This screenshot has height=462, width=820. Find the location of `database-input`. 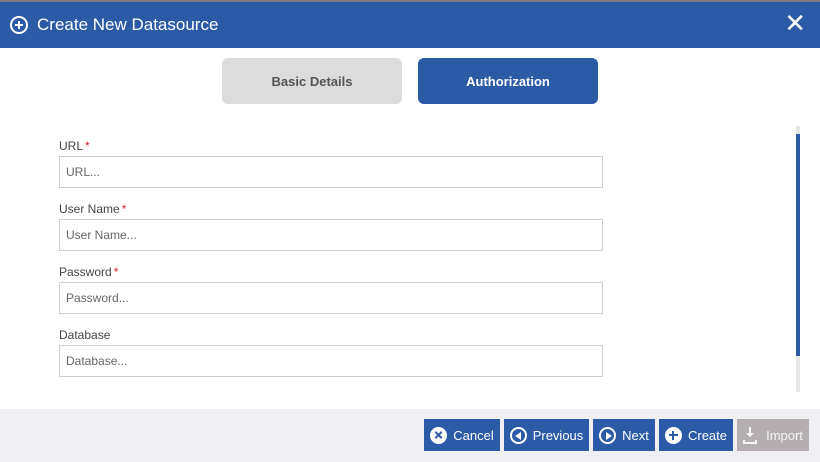

database-input is located at coordinates (331, 361).